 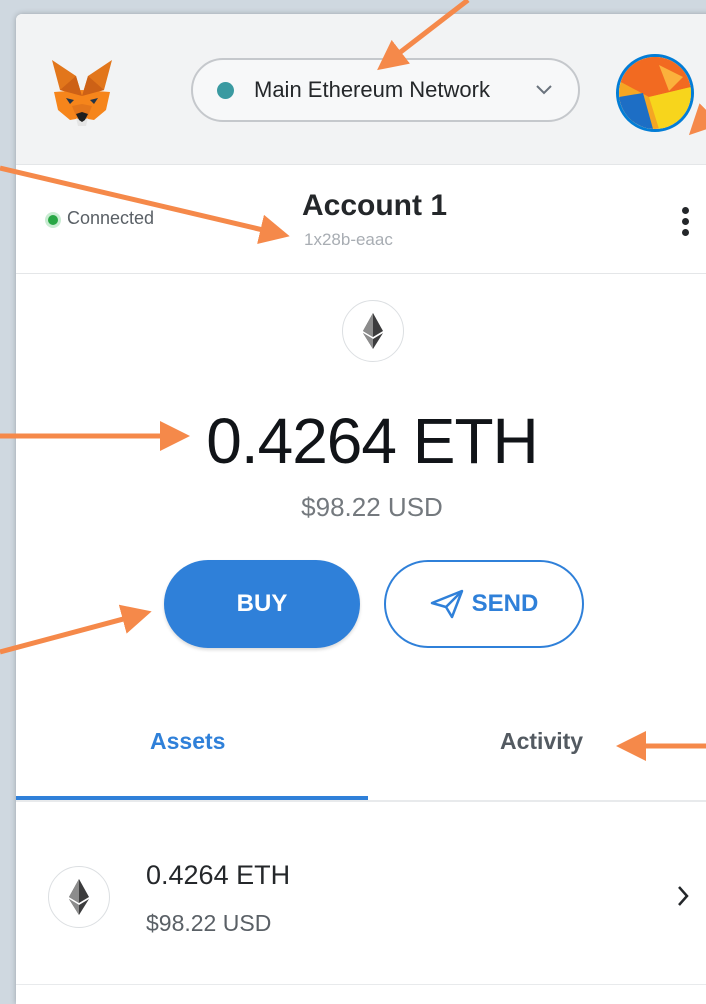 I want to click on network-label: Main Ethereum Network, so click(x=372, y=89).